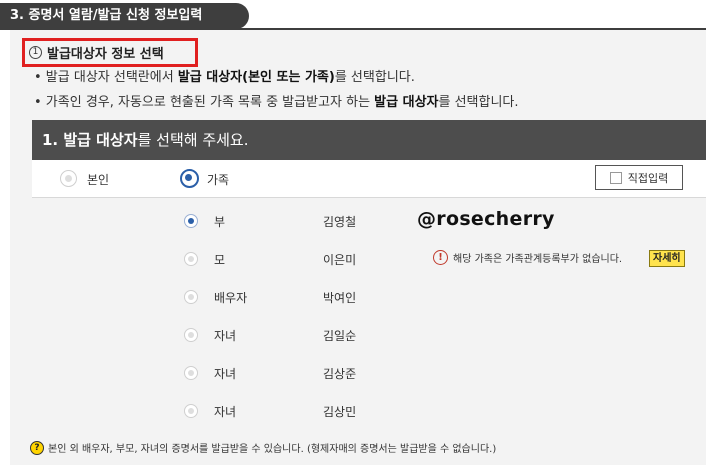 The height and width of the screenshot is (465, 706). I want to click on member-name: 김상민, so click(340, 412).